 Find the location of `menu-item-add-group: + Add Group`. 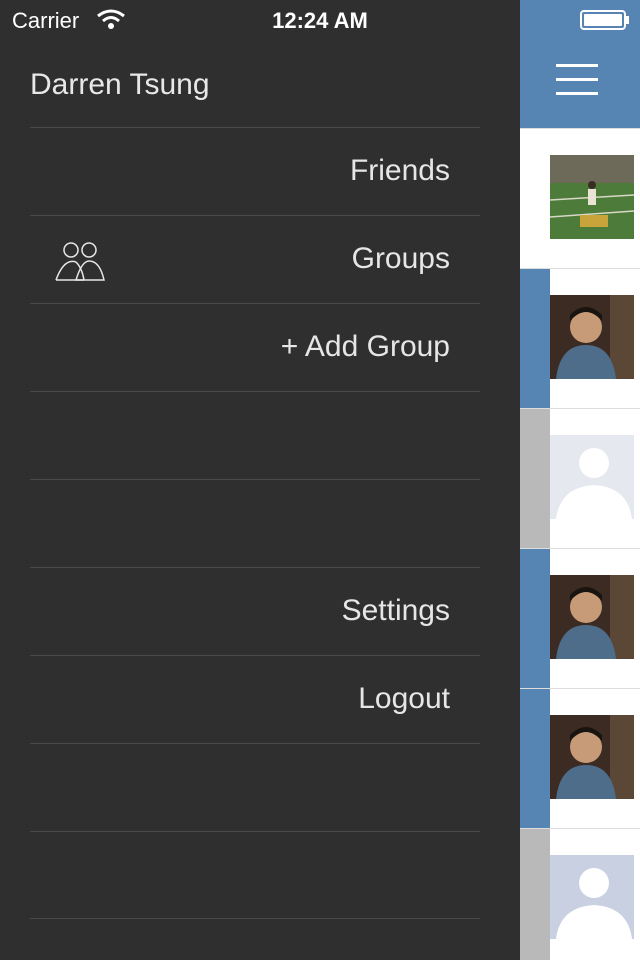

menu-item-add-group: + Add Group is located at coordinates (255, 347).